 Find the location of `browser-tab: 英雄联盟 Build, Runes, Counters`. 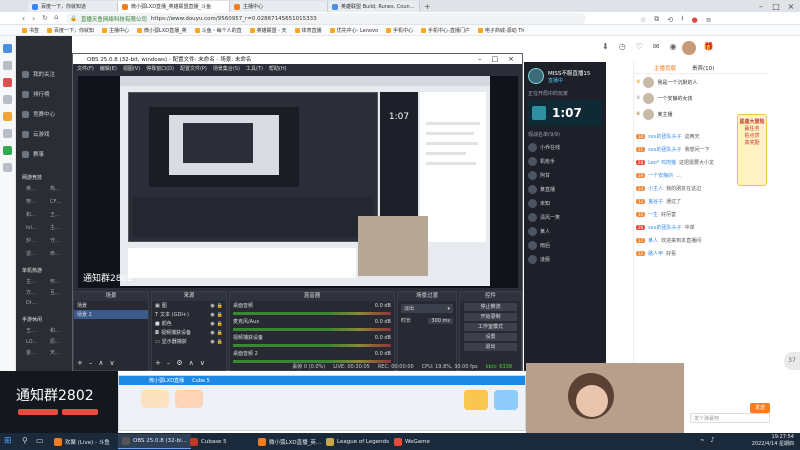

browser-tab: 英雄联盟 Build, Runes, Counters is located at coordinates (374, 6).